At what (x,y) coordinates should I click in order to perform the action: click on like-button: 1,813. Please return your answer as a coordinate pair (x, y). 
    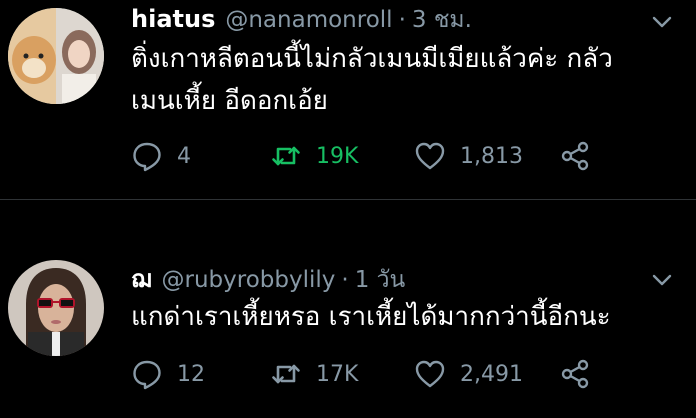
    Looking at the image, I should click on (468, 156).